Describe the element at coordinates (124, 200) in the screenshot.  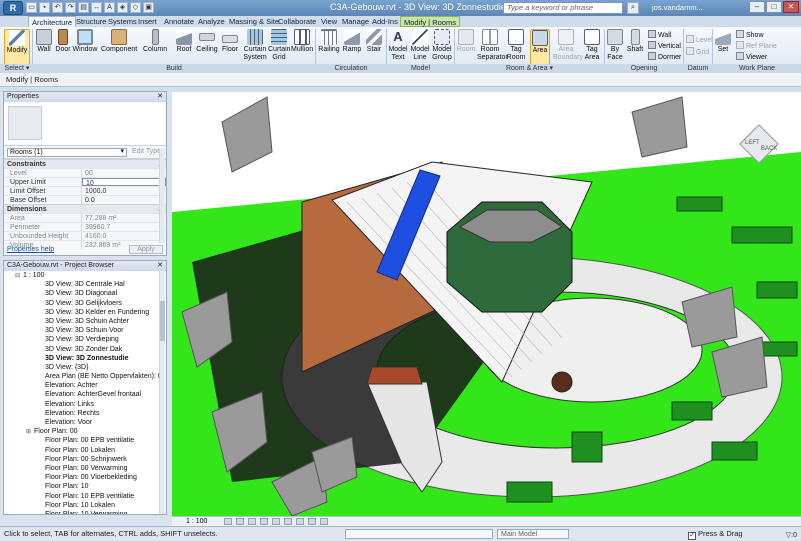
I see `base-offset-field: 0.0` at that location.